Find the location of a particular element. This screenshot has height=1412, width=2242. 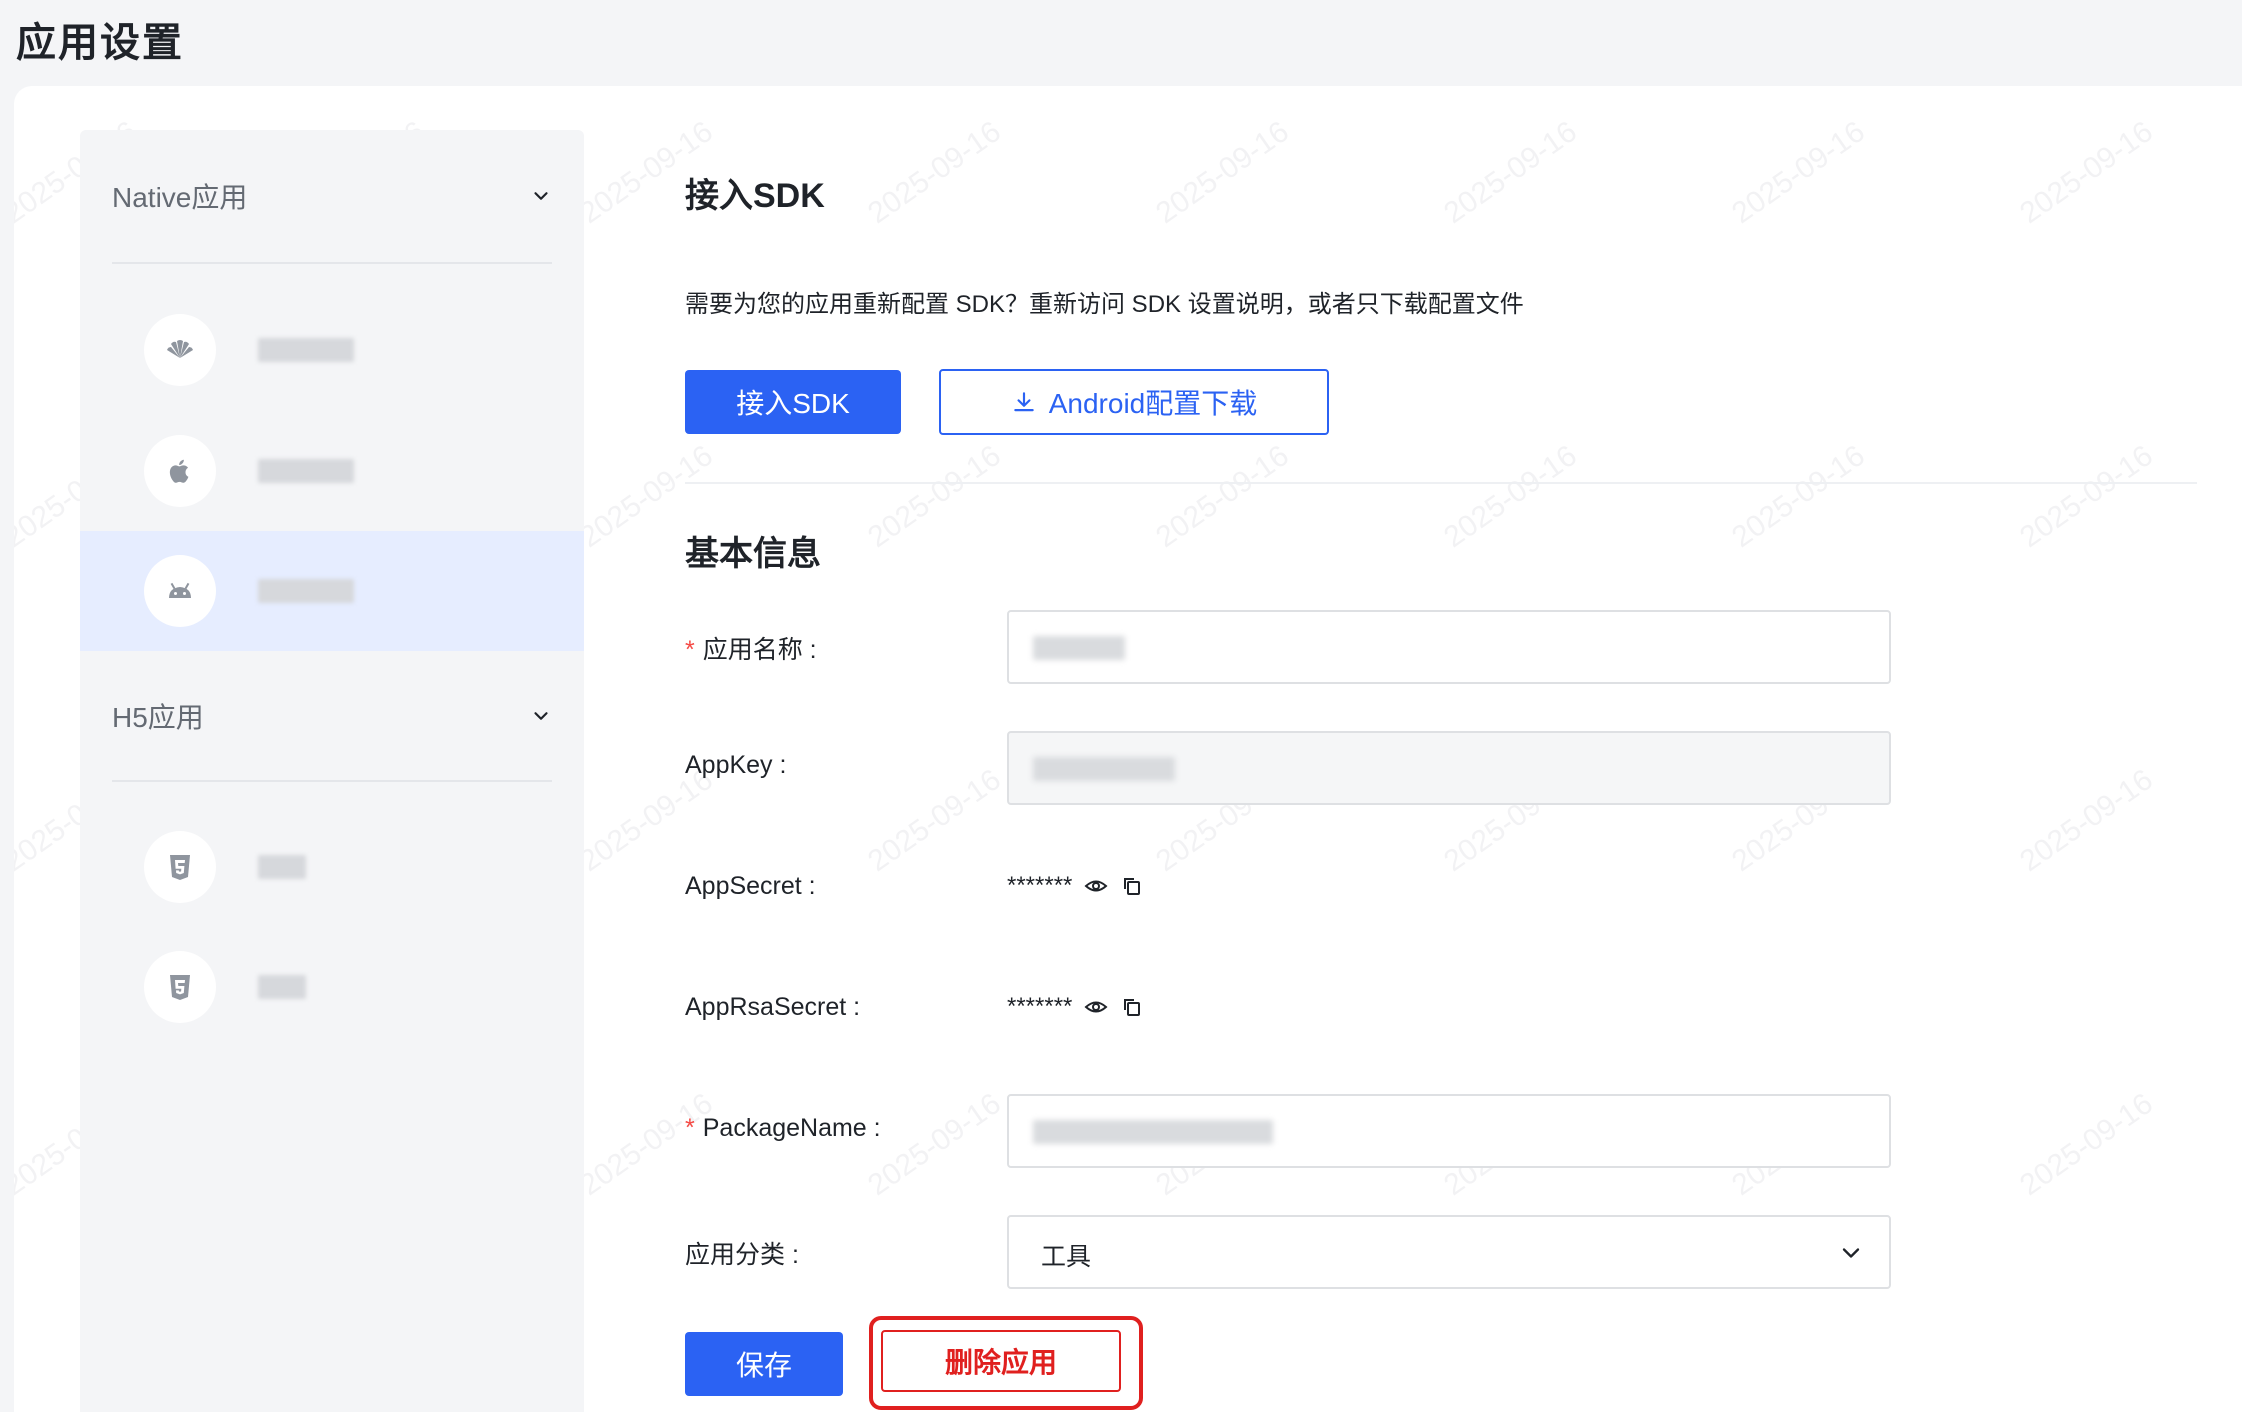

app-key-value-blurred is located at coordinates (1104, 769).